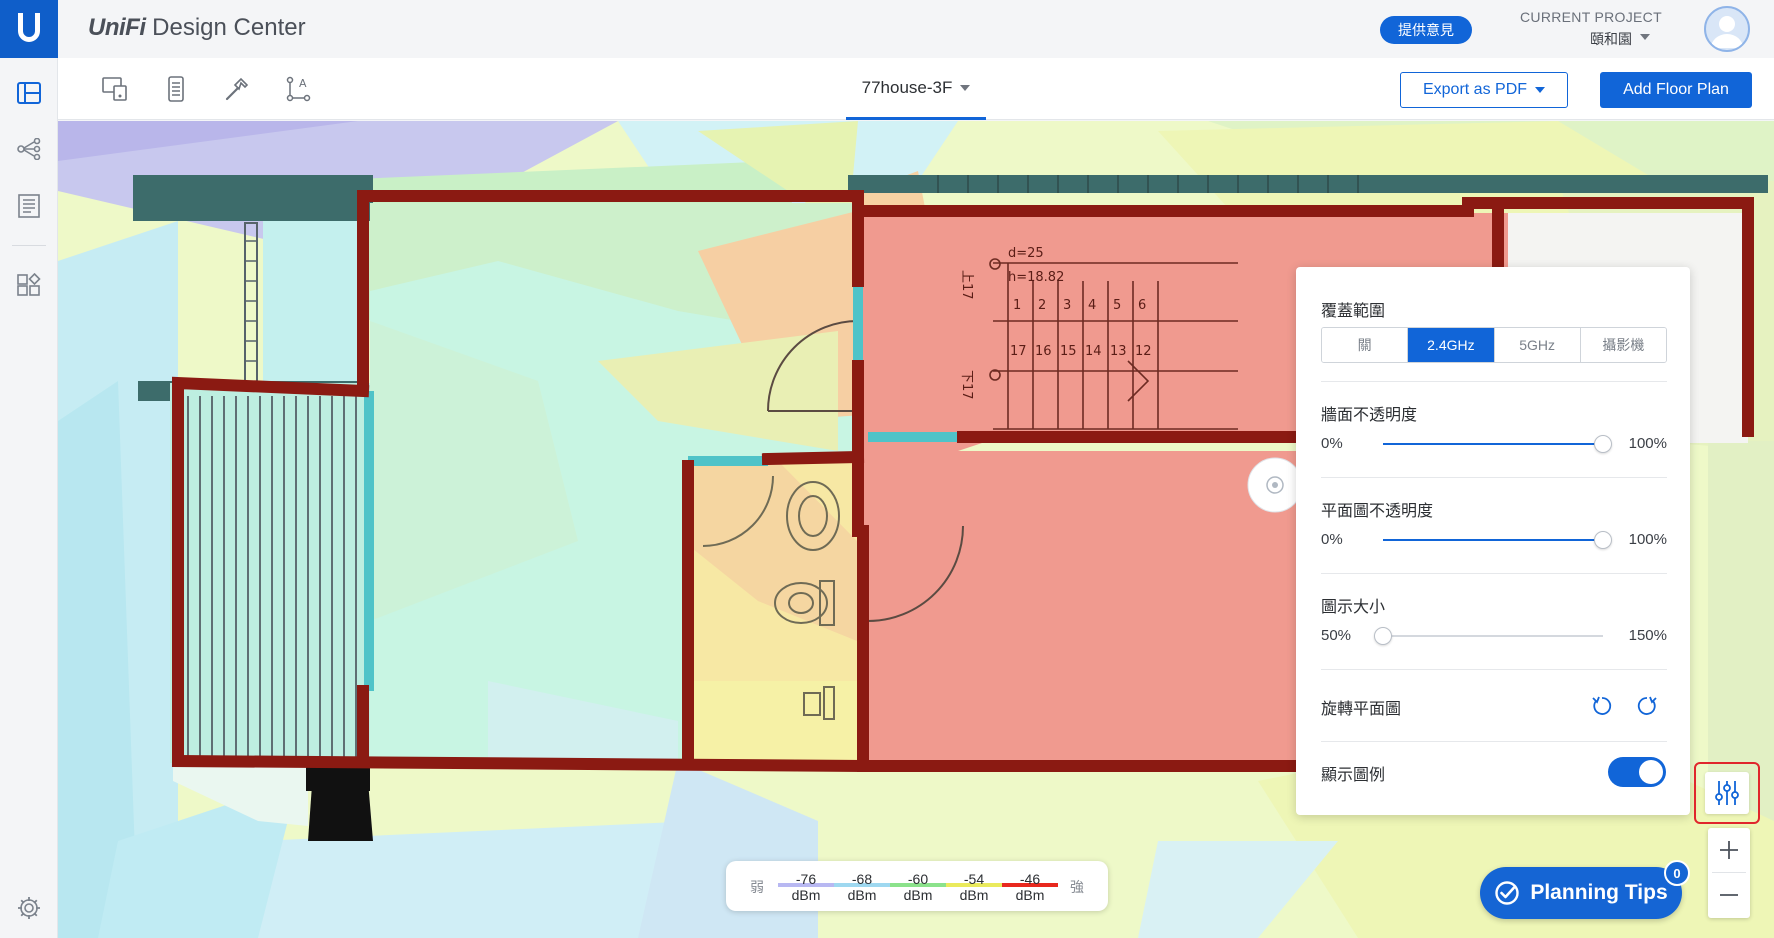 The image size is (1774, 938). Describe the element at coordinates (1676, 90) in the screenshot. I see `add-floor-plan-button: Add Floor Plan` at that location.